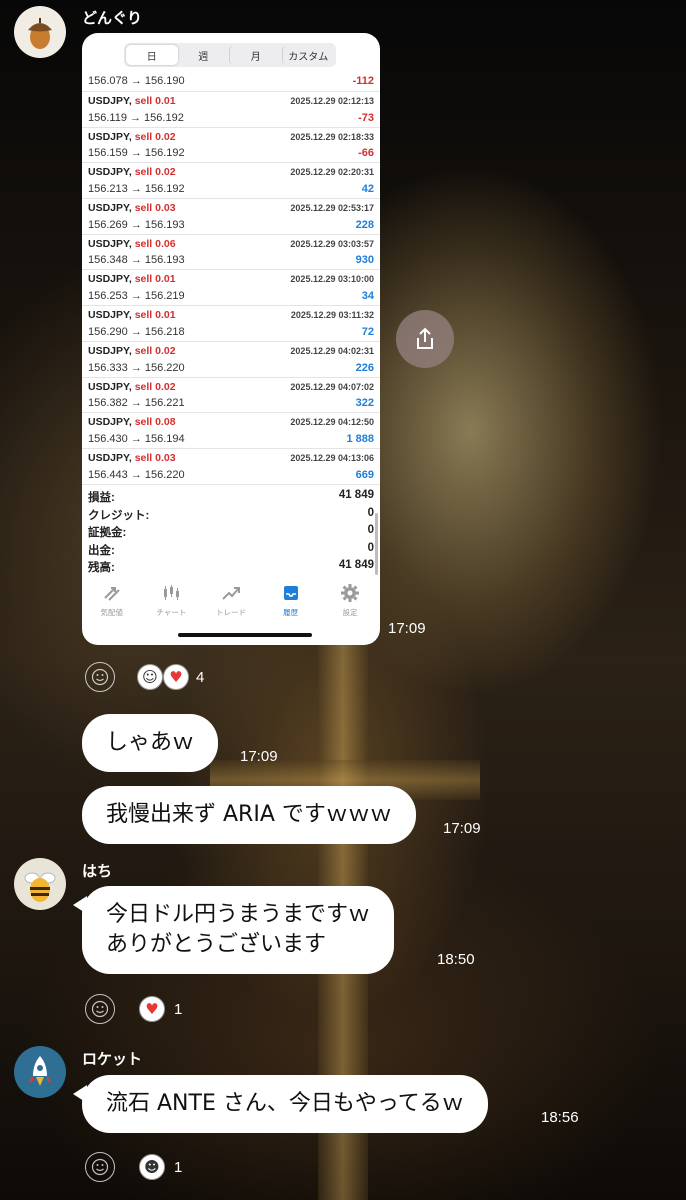 This screenshot has height=1200, width=686. Describe the element at coordinates (332, 386) in the screenshot. I see `trade-date: 2025.12.29 04:07:02` at that location.